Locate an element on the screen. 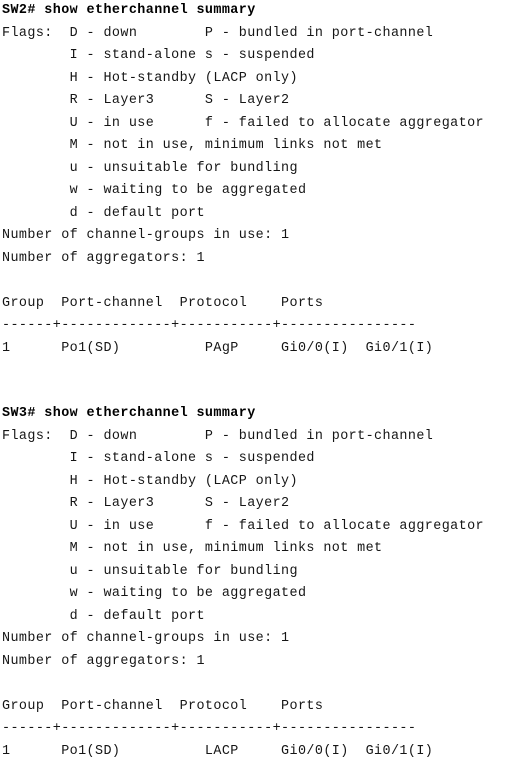 The image size is (515, 763). table-row: 1 Po1(SD) LACP Gi0/0(I) Gi0/1(I) is located at coordinates (258, 752).